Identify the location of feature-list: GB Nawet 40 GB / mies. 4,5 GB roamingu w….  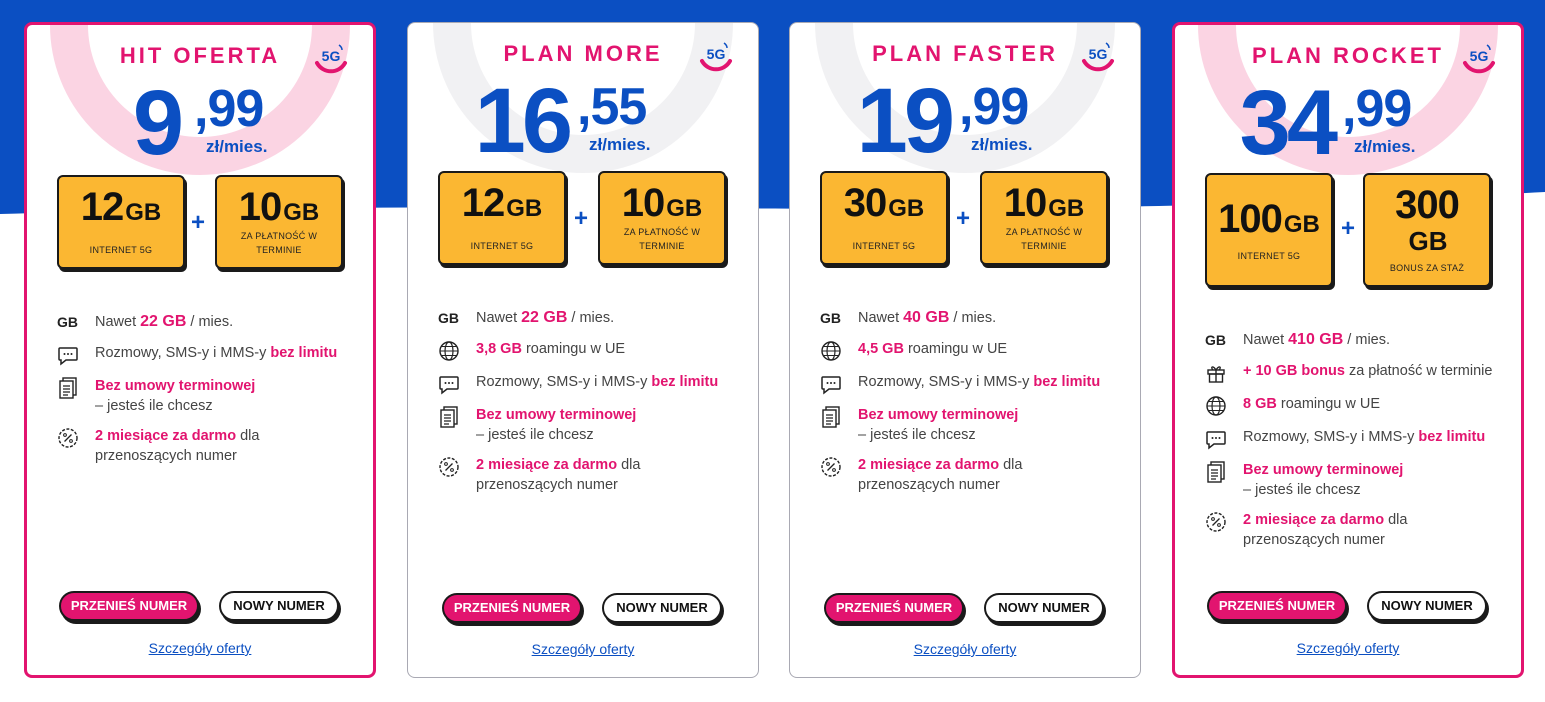
(970, 406).